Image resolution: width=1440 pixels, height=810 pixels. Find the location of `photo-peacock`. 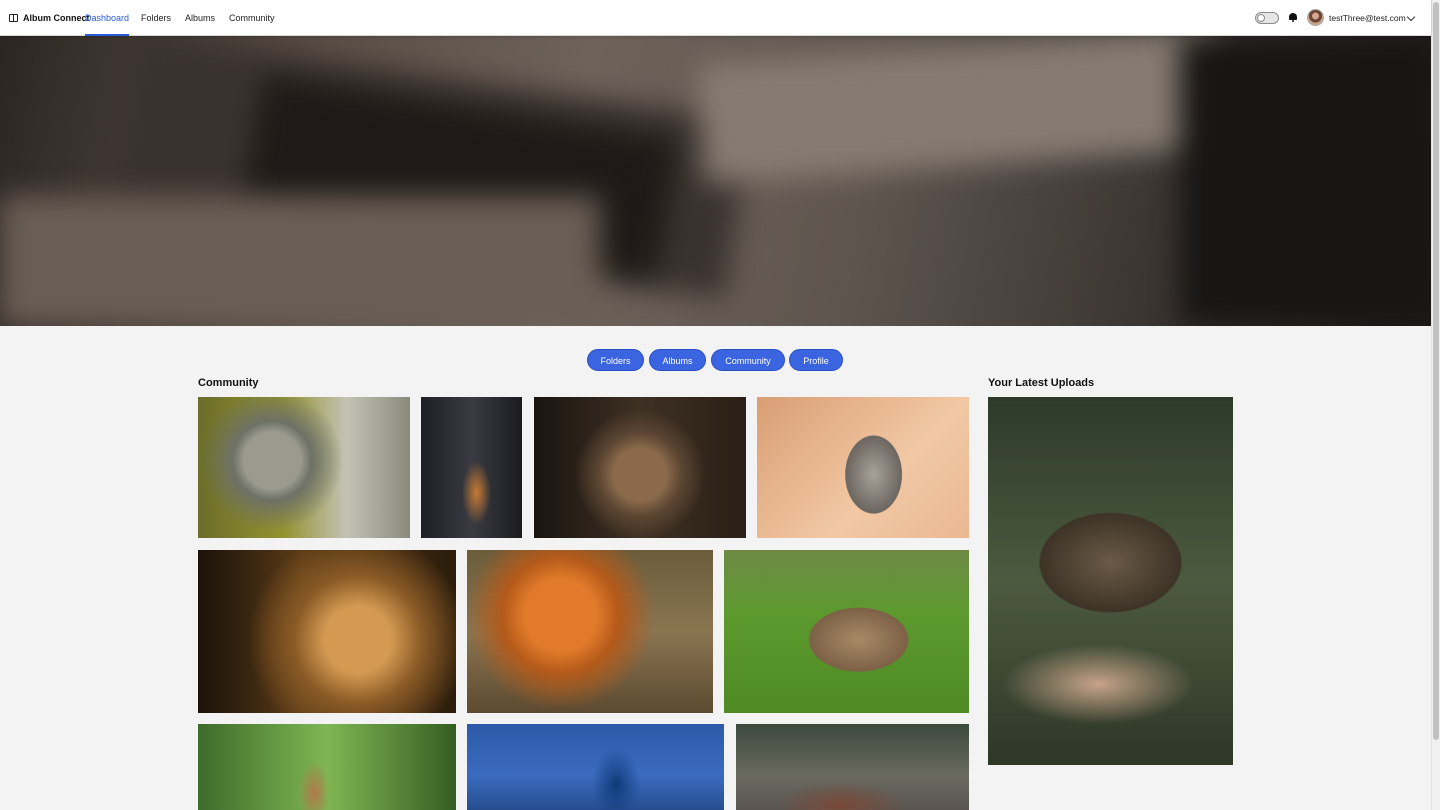

photo-peacock is located at coordinates (595, 767).